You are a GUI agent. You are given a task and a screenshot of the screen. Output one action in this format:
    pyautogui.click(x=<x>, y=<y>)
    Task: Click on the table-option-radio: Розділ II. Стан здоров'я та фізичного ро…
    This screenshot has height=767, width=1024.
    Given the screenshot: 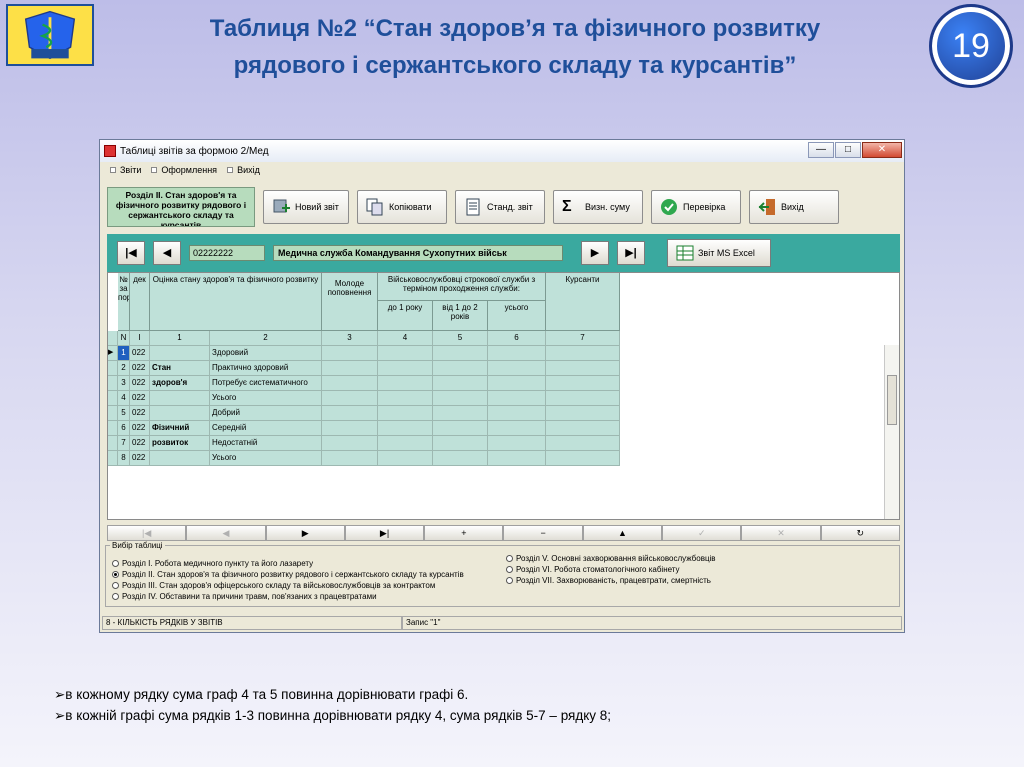 What is the action you would take?
    pyautogui.click(x=288, y=574)
    